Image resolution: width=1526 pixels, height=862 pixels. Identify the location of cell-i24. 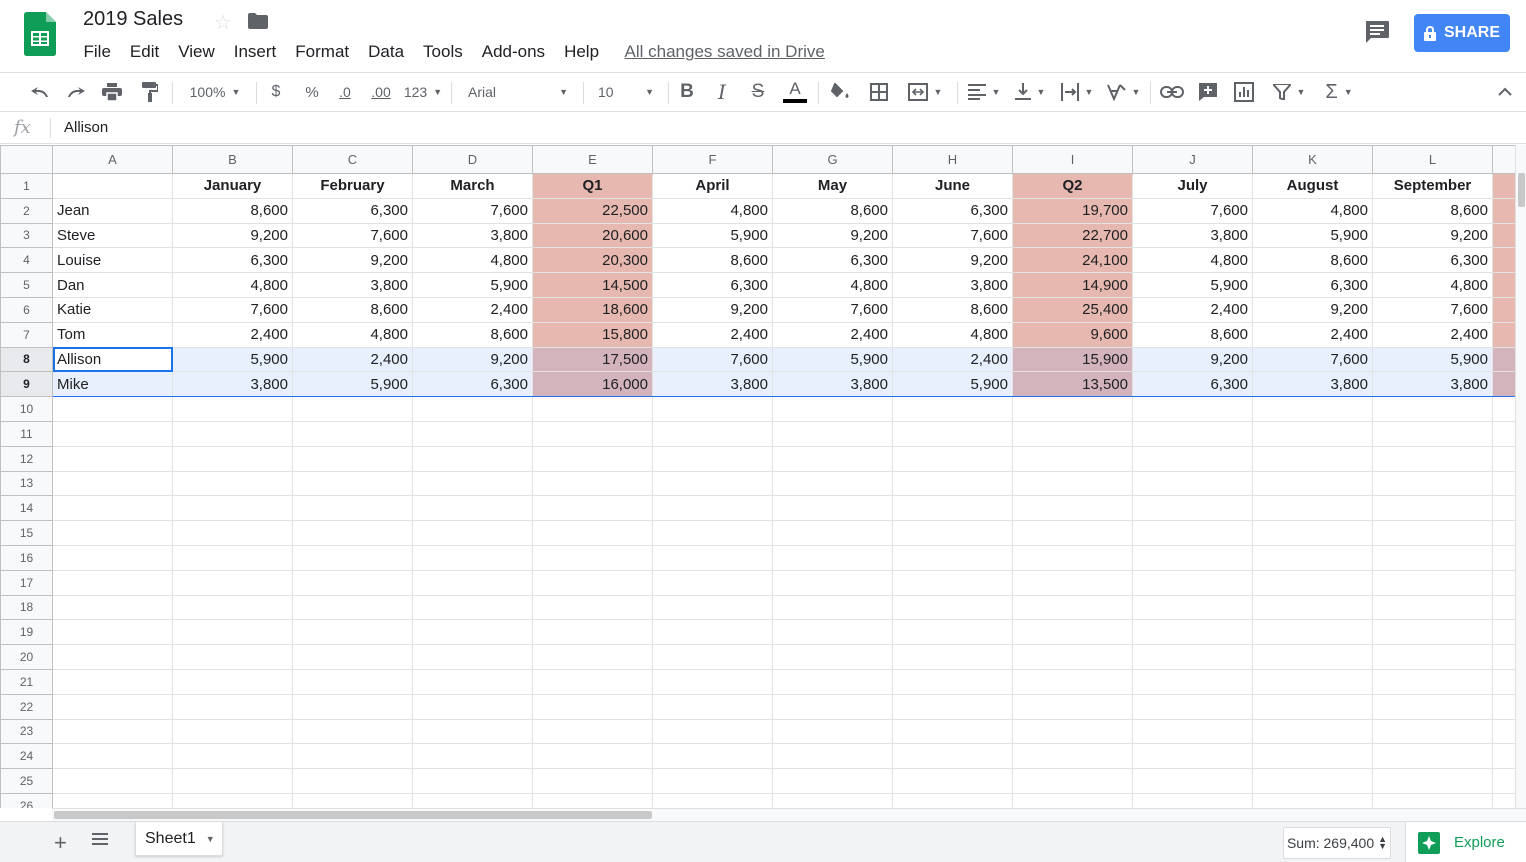
(1072, 756).